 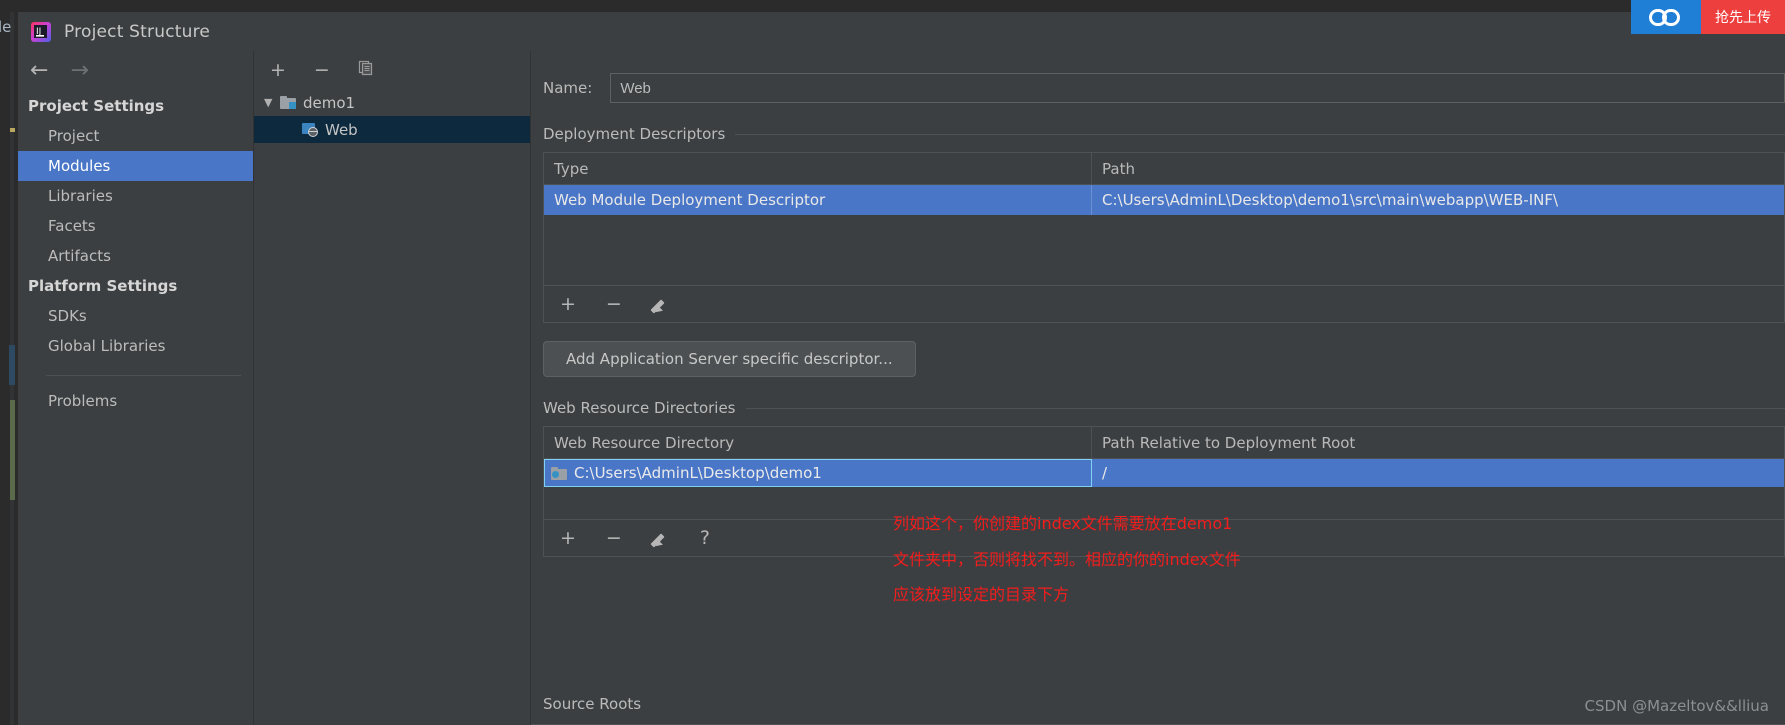 I want to click on table-header-row: Type Path, so click(x=1164, y=169).